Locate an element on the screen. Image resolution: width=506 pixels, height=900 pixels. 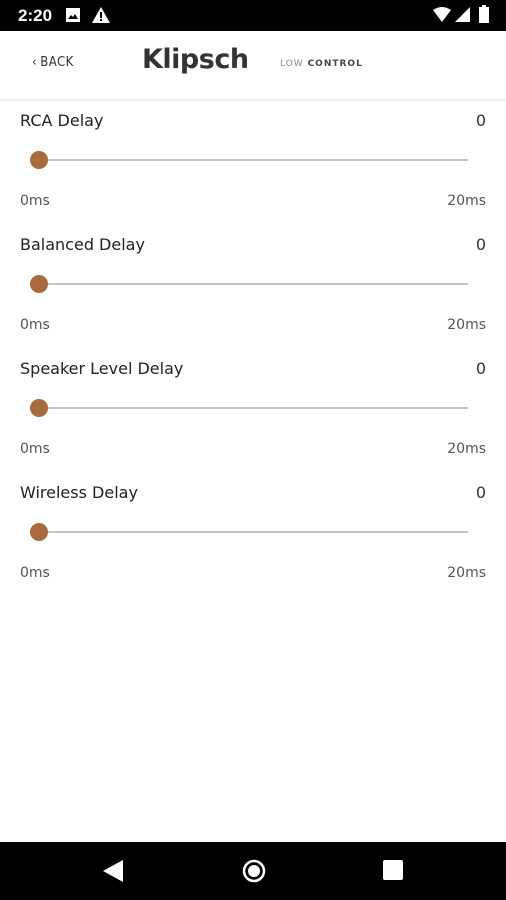
back-label: BACK is located at coordinates (57, 62).